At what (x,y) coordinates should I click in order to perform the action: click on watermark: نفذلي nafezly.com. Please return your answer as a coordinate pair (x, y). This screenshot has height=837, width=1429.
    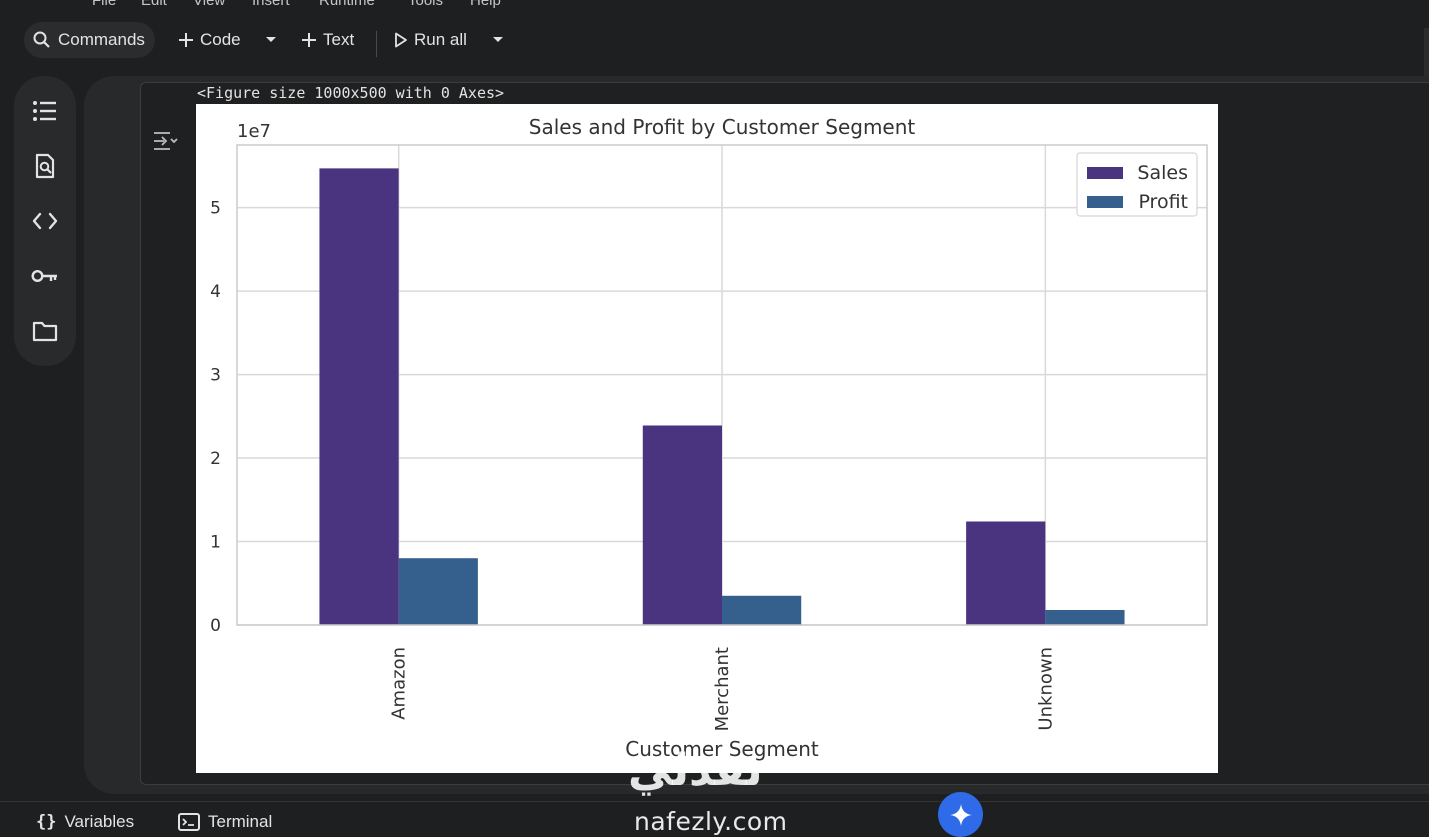
    Looking at the image, I should click on (715, 791).